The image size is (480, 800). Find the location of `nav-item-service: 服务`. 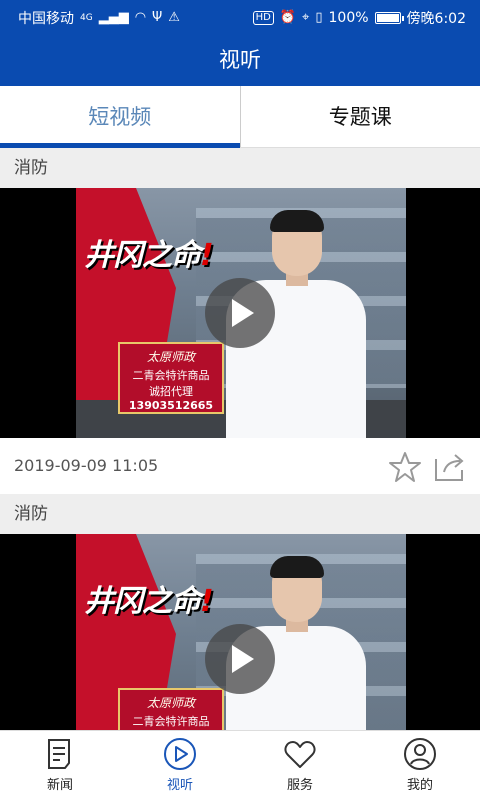

nav-item-service: 服务 is located at coordinates (300, 765).